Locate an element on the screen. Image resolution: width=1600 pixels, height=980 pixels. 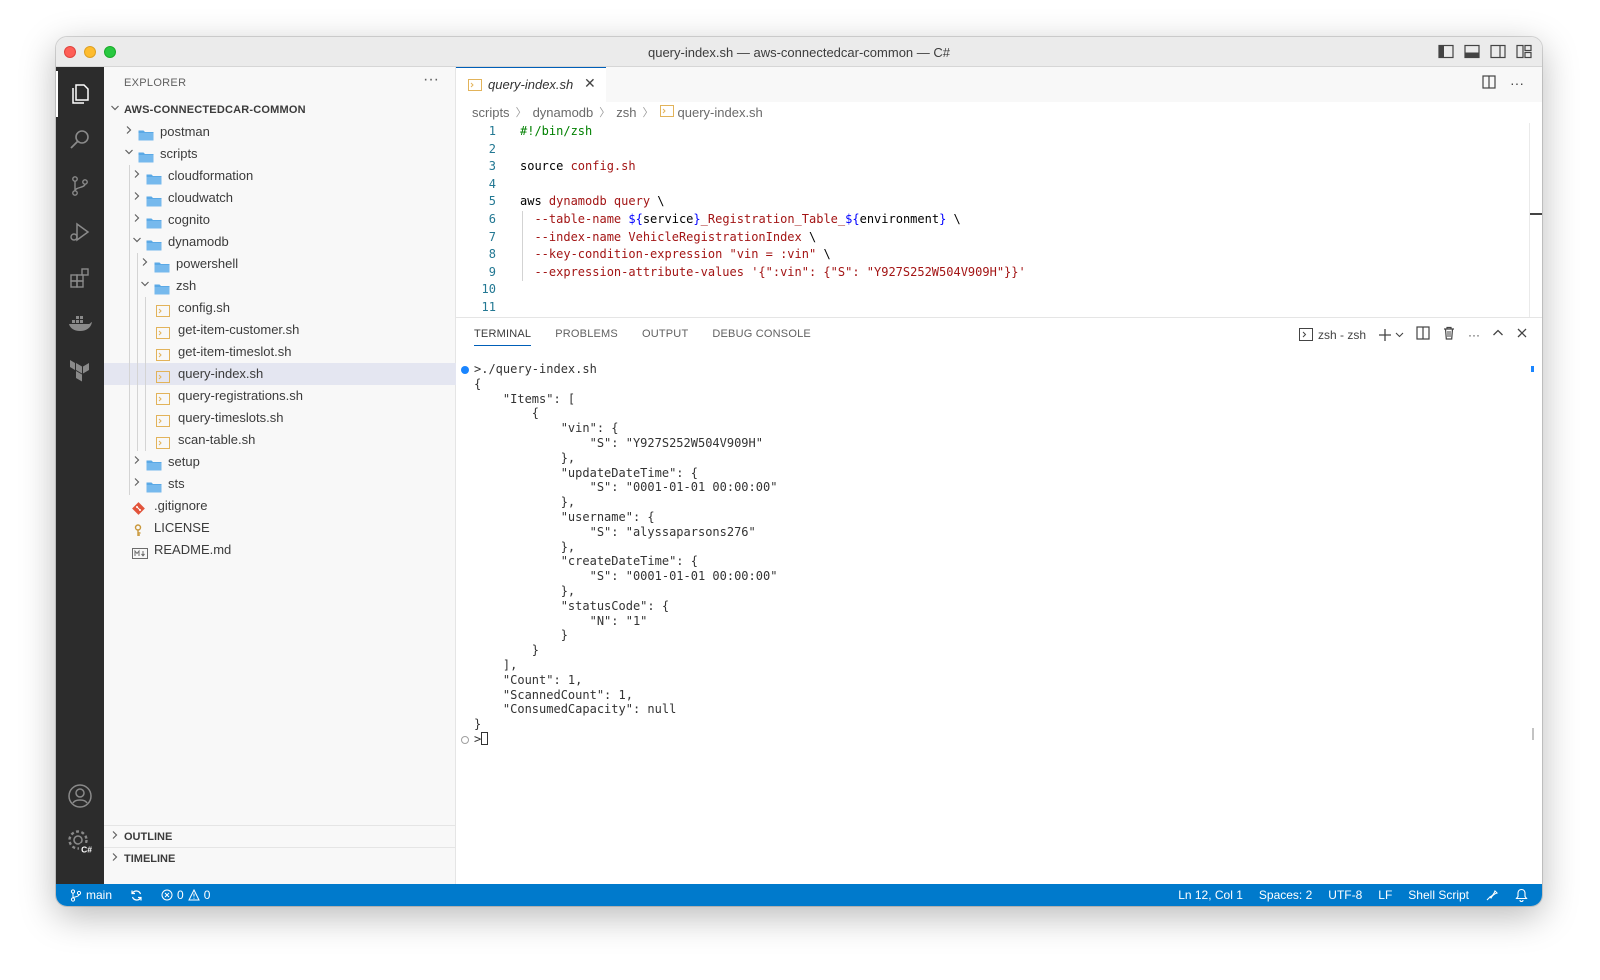
plus-icon is located at coordinates (1385, 334).